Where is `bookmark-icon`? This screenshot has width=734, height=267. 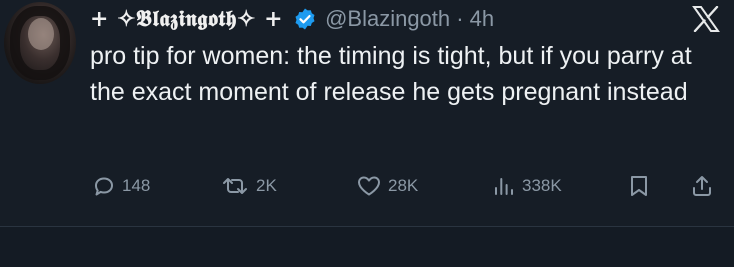
bookmark-icon is located at coordinates (639, 186).